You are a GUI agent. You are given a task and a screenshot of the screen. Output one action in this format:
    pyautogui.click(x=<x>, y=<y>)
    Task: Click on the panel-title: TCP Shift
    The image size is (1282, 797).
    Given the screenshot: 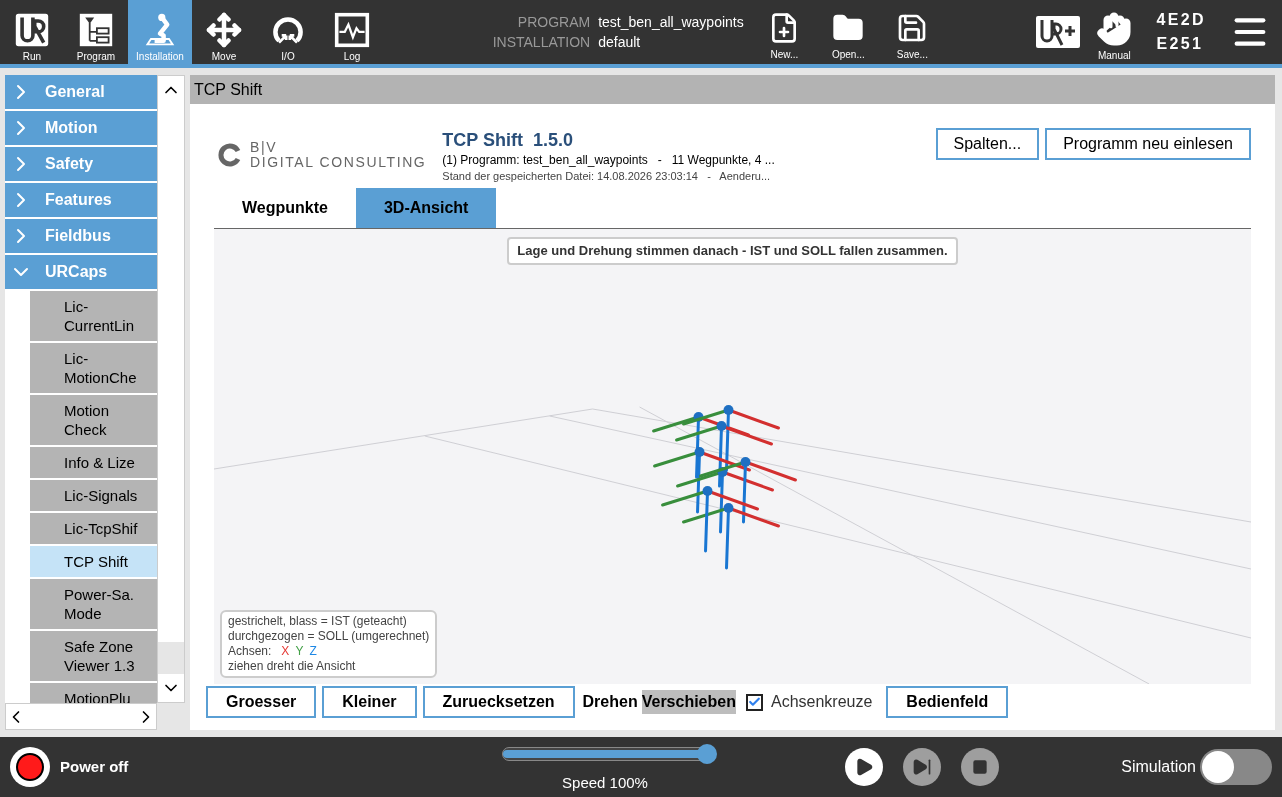 What is the action you would take?
    pyautogui.click(x=228, y=89)
    